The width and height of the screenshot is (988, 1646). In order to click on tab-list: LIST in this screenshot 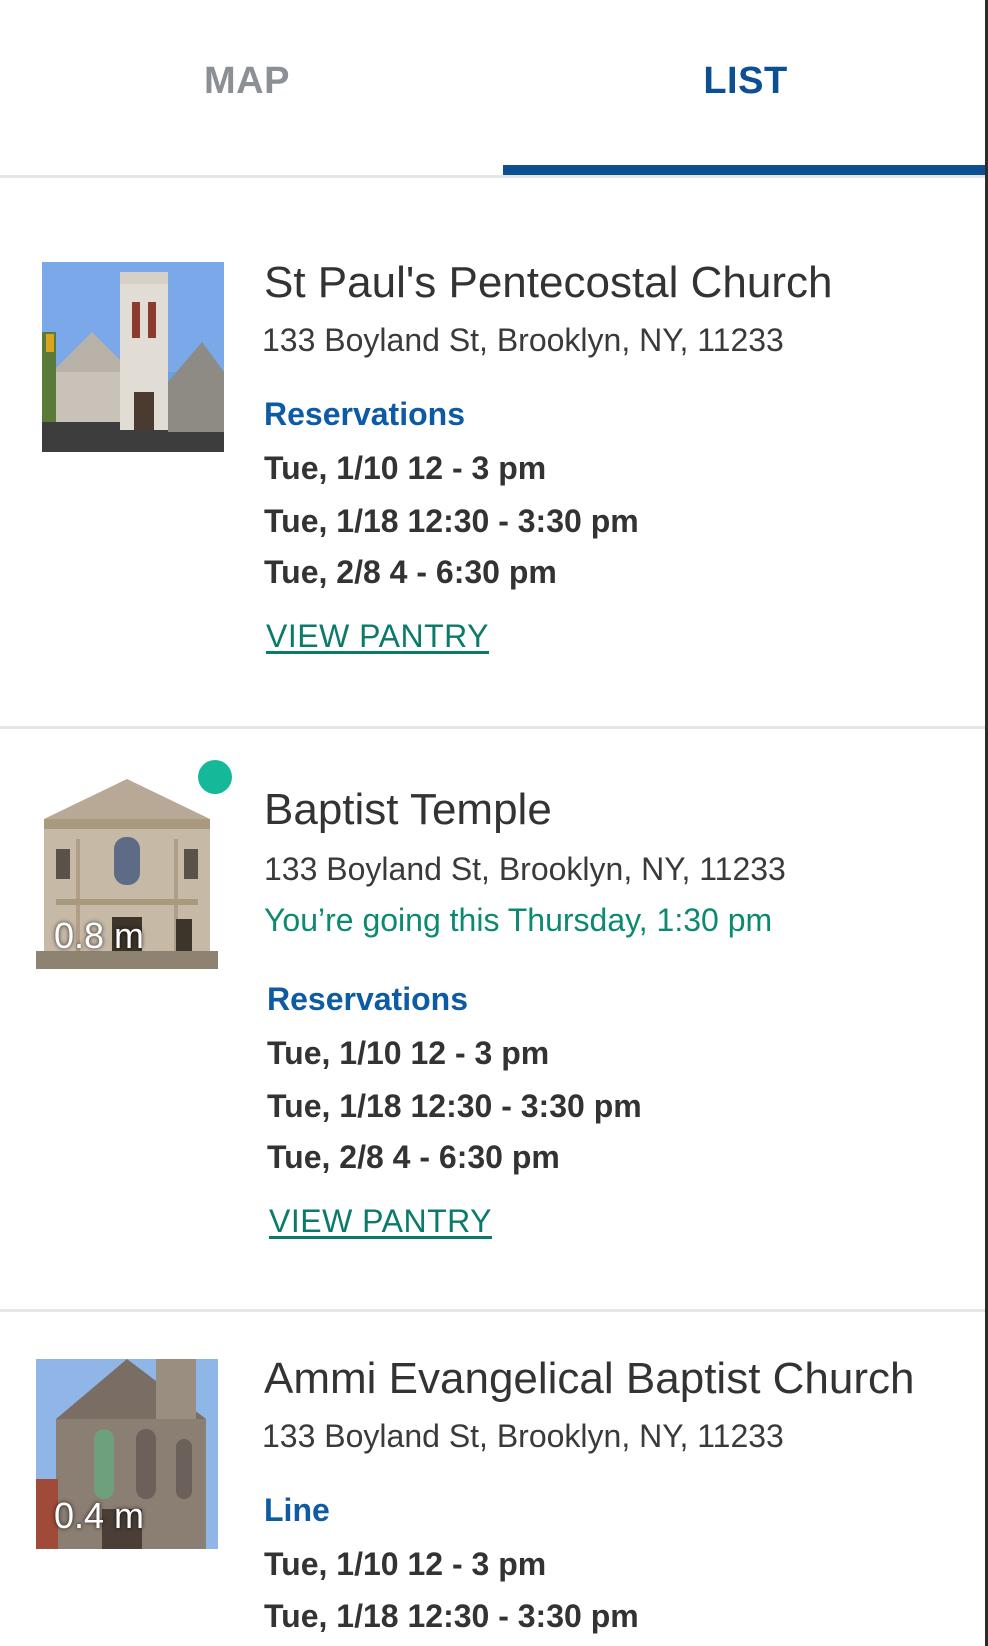, I will do `click(745, 89)`.